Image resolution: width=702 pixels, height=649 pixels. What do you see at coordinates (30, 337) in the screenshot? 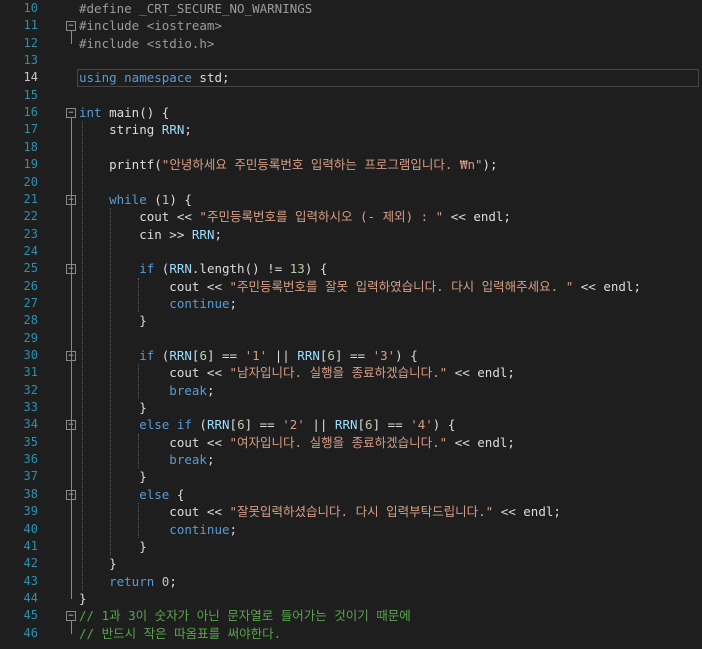
I see `line-number: 29` at bounding box center [30, 337].